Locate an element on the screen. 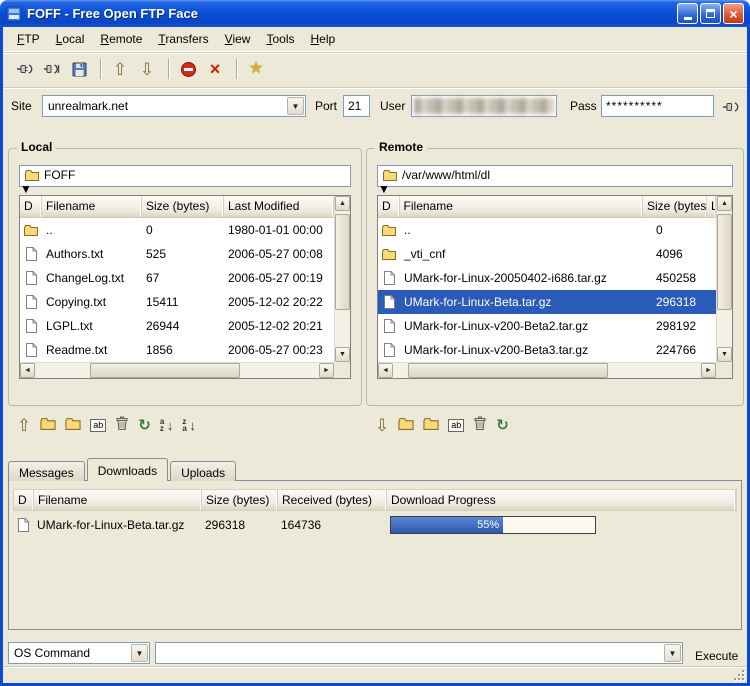 Image resolution: width=750 pixels, height=686 pixels. execute-button: Execute is located at coordinates (716, 656).